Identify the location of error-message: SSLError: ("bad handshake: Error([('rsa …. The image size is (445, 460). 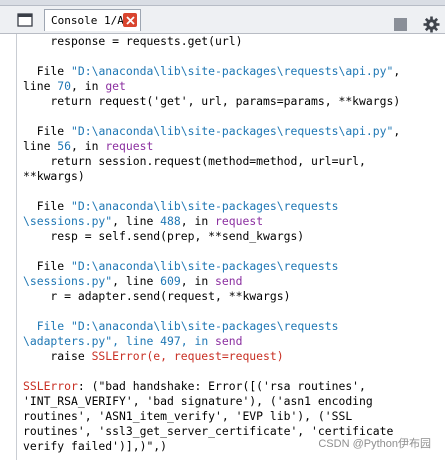
(194, 386).